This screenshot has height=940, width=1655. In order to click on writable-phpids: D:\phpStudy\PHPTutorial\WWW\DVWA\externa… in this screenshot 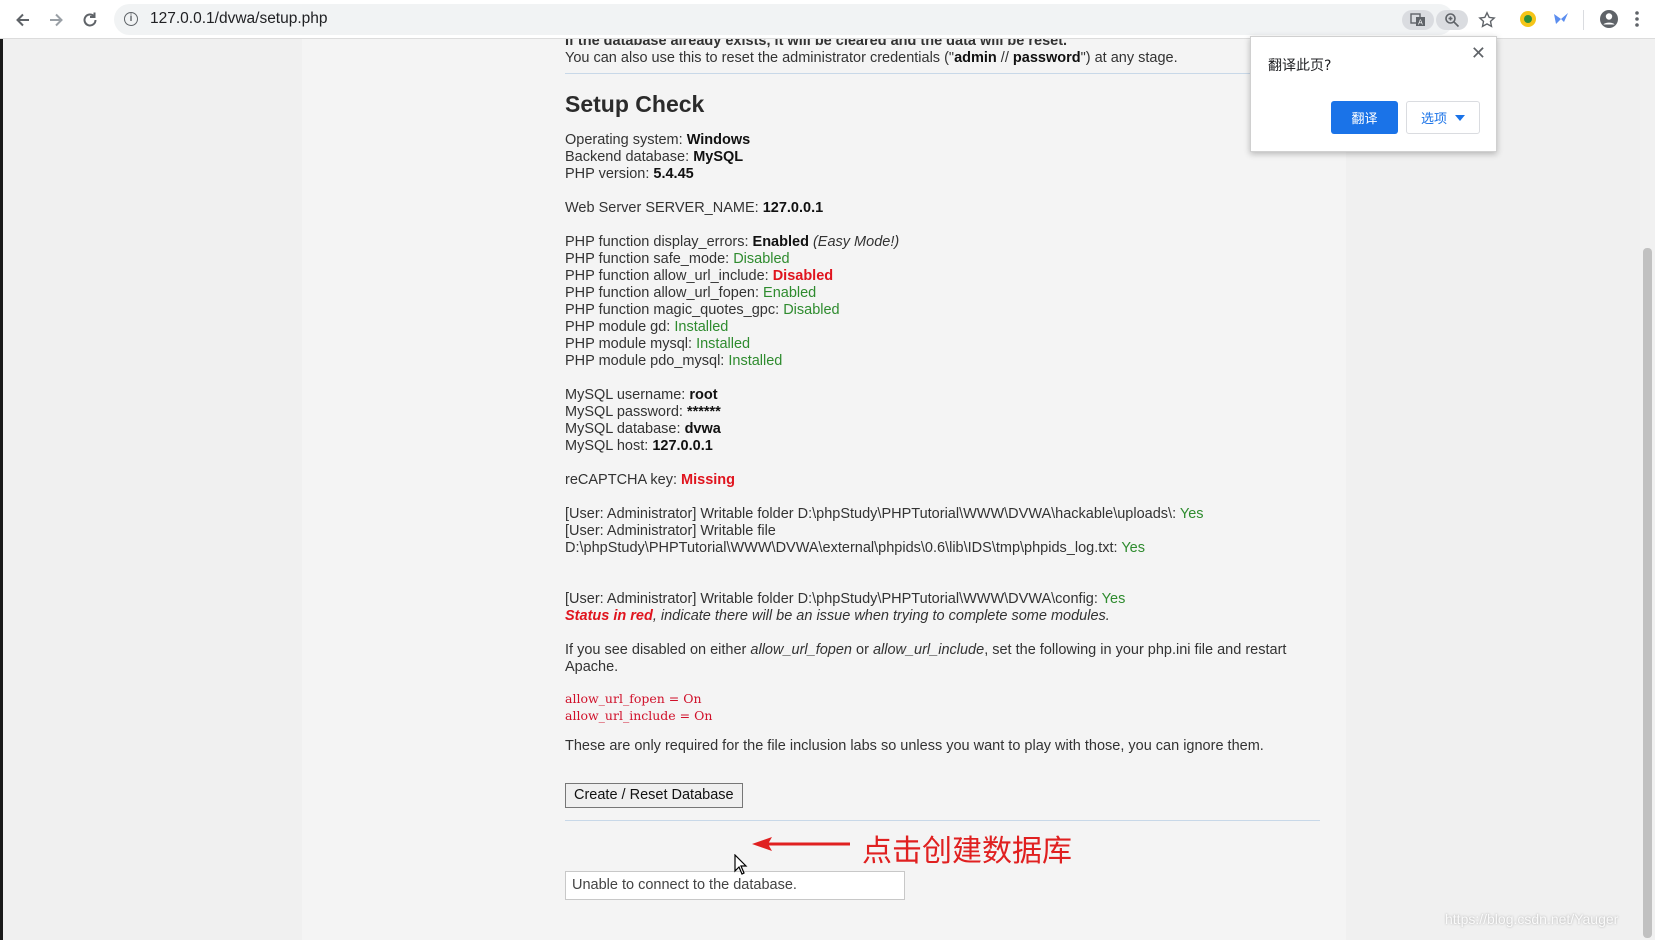, I will do `click(855, 548)`.